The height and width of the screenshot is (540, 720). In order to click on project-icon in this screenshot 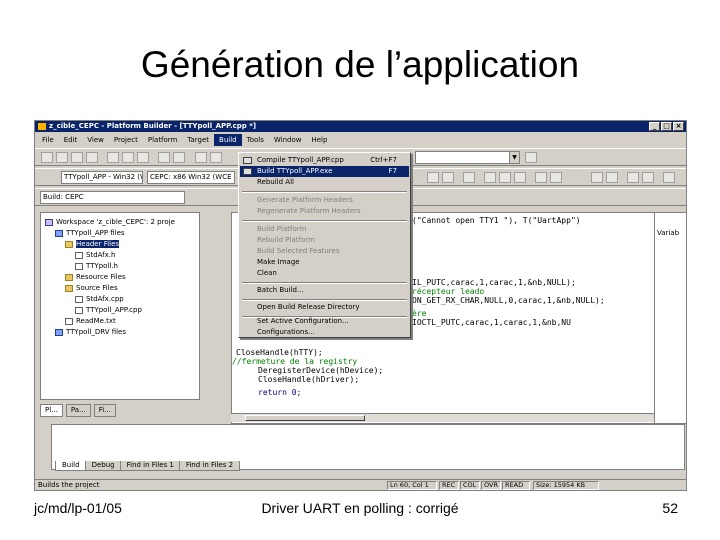, I will do `click(59, 233)`.